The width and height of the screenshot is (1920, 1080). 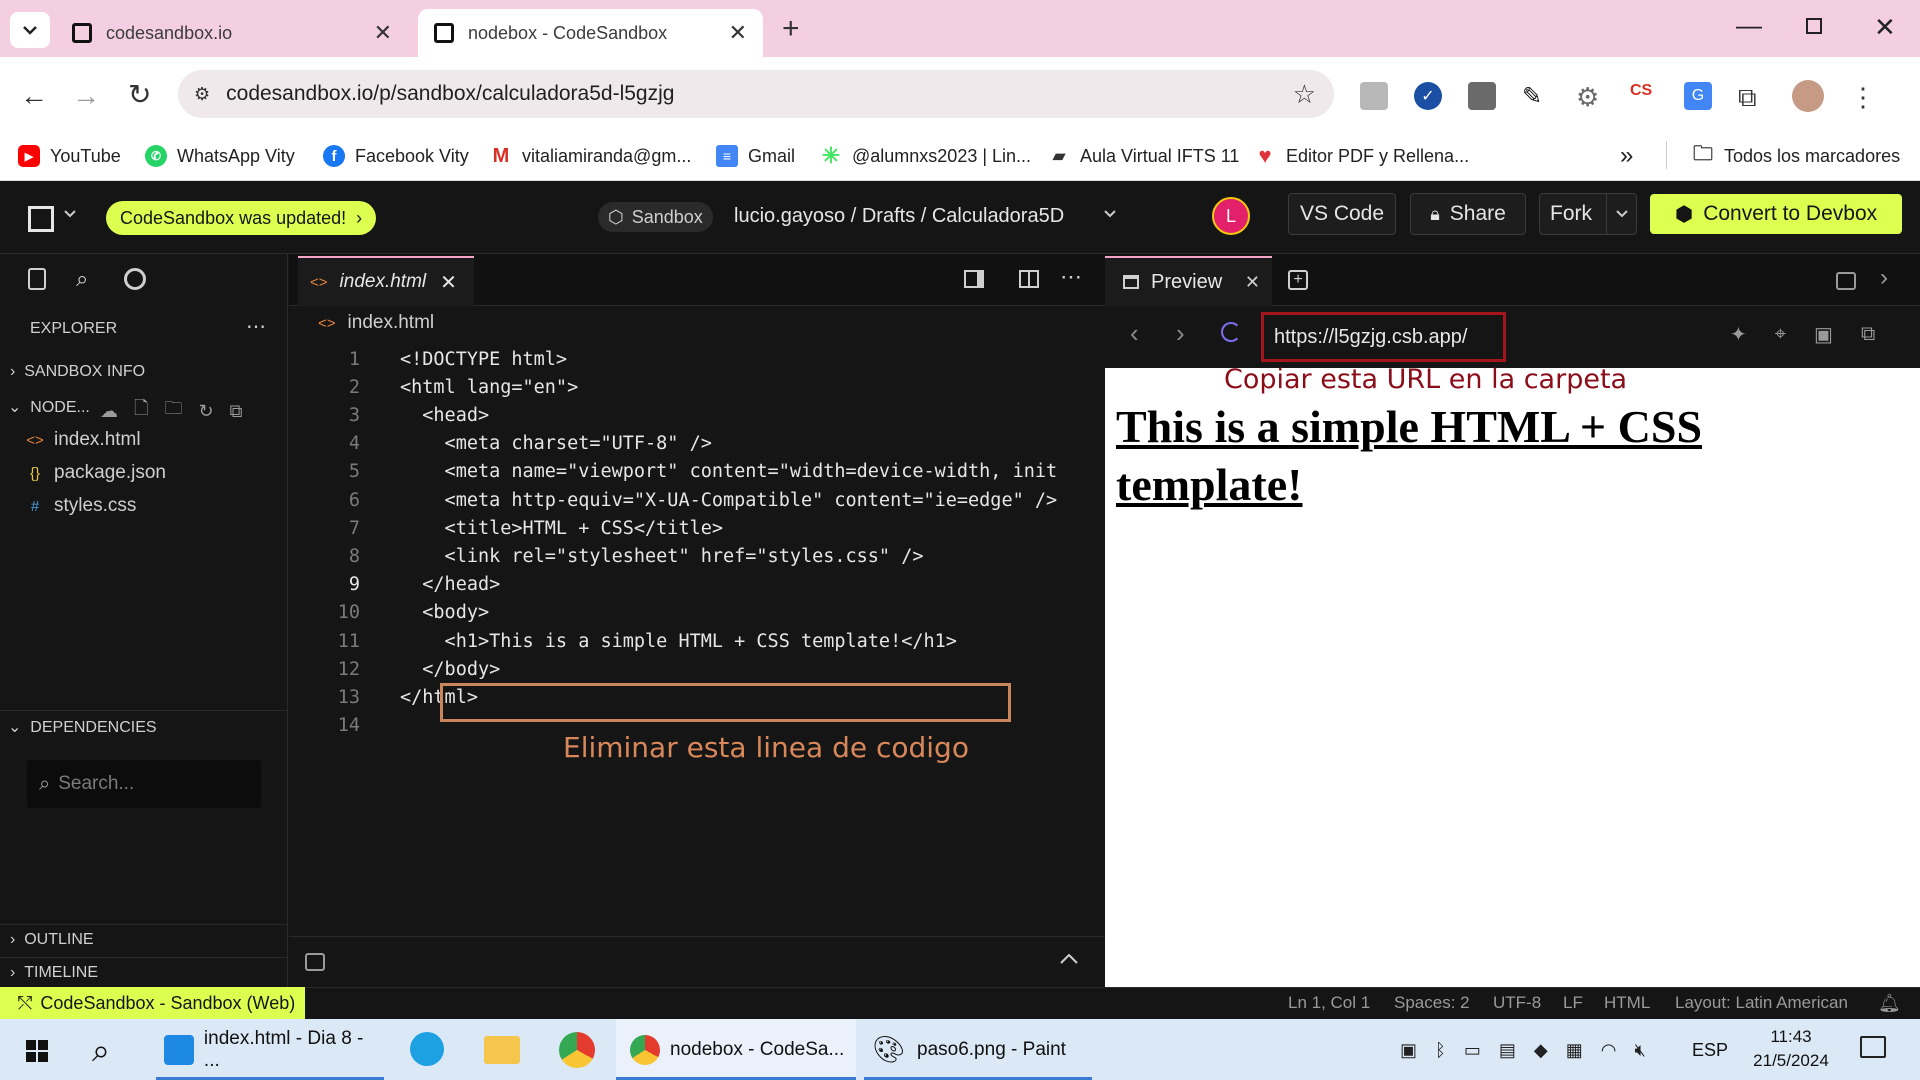 What do you see at coordinates (315, 962) in the screenshot?
I see `terminal-icon` at bounding box center [315, 962].